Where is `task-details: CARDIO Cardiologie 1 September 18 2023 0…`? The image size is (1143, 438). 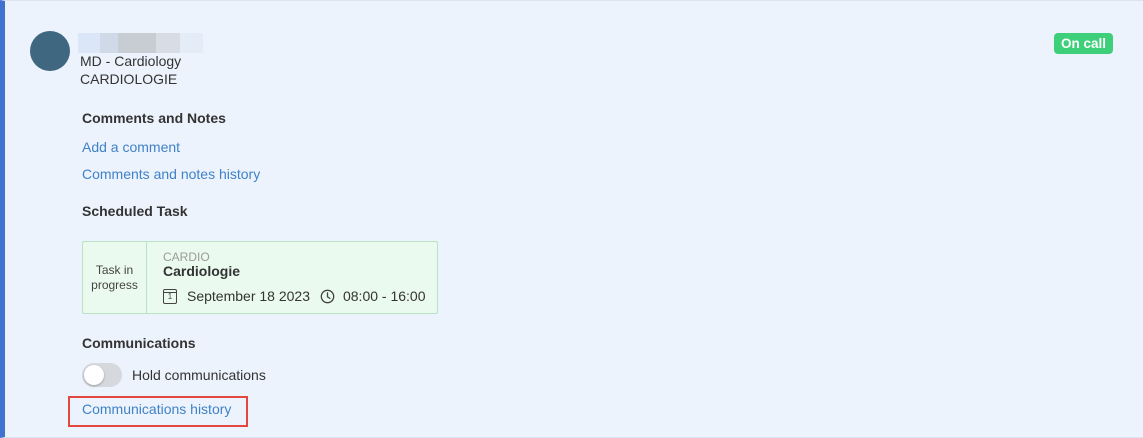 task-details: CARDIO Cardiologie 1 September 18 2023 0… is located at coordinates (292, 277).